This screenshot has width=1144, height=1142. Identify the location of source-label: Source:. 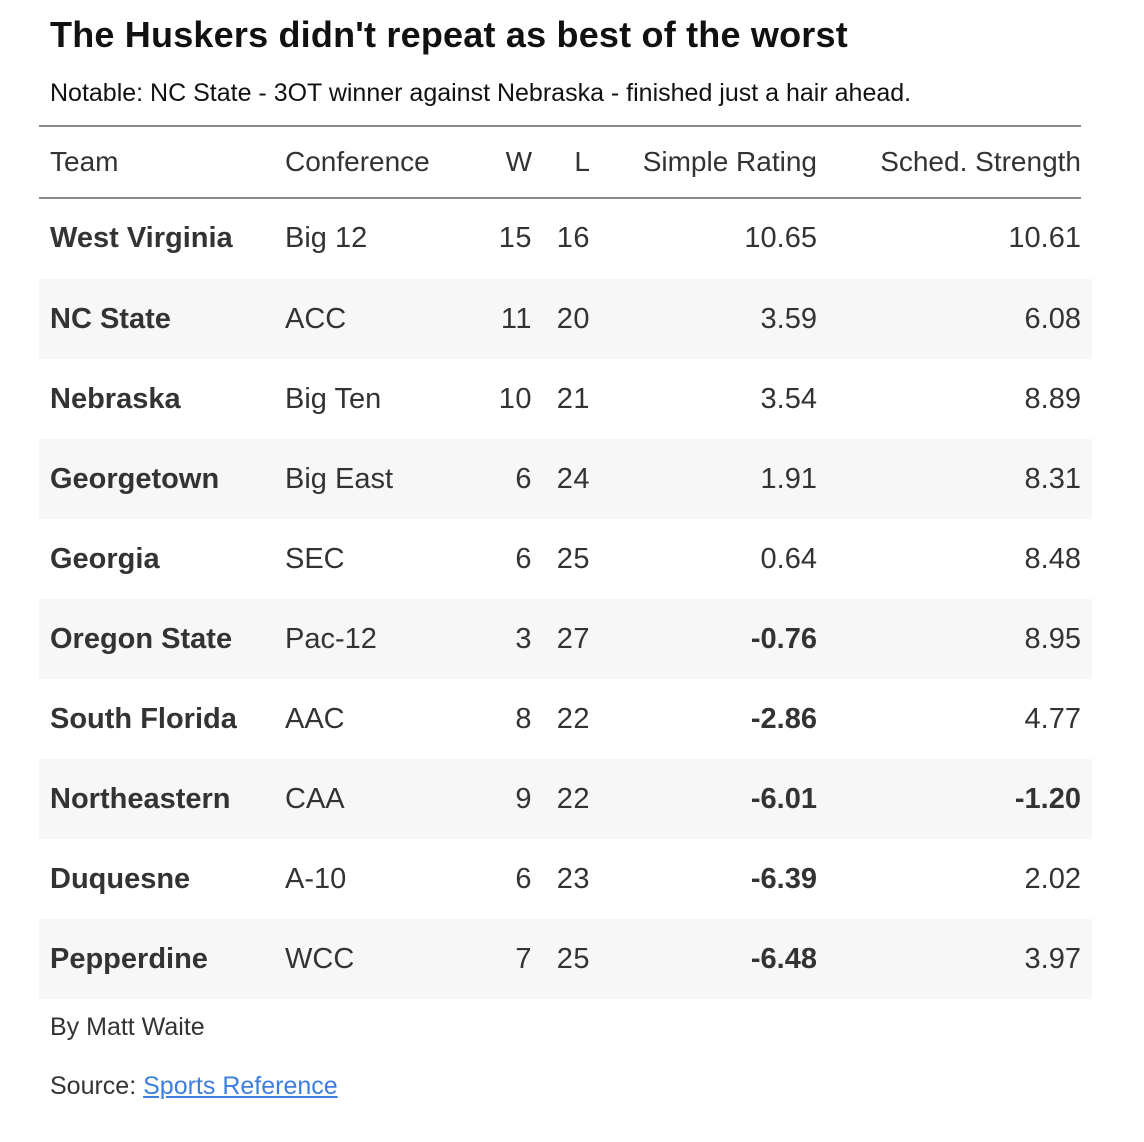
(93, 1086).